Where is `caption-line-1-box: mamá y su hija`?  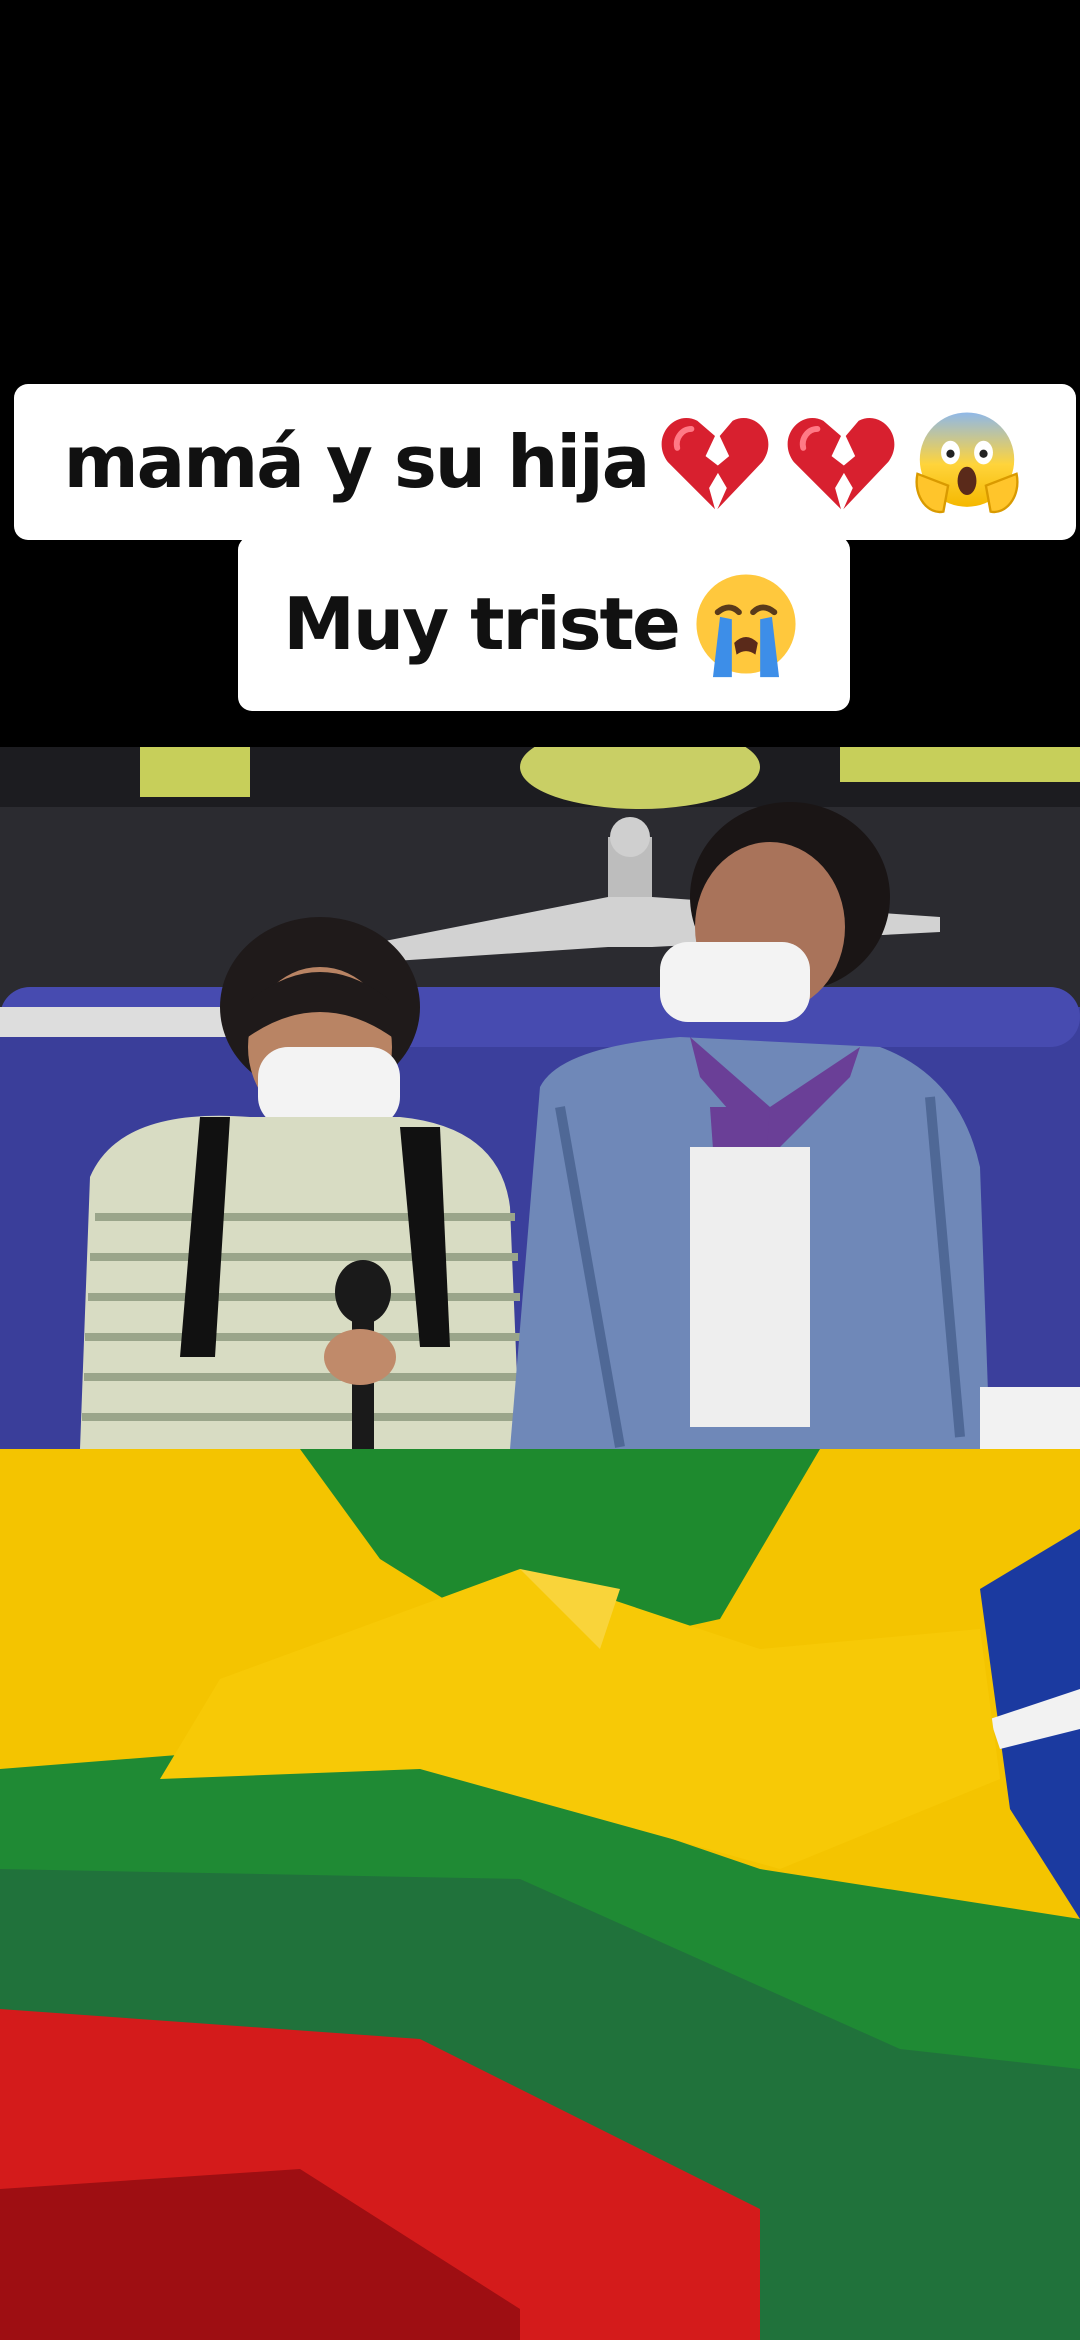
caption-line-1-box: mamá y su hija is located at coordinates (545, 462).